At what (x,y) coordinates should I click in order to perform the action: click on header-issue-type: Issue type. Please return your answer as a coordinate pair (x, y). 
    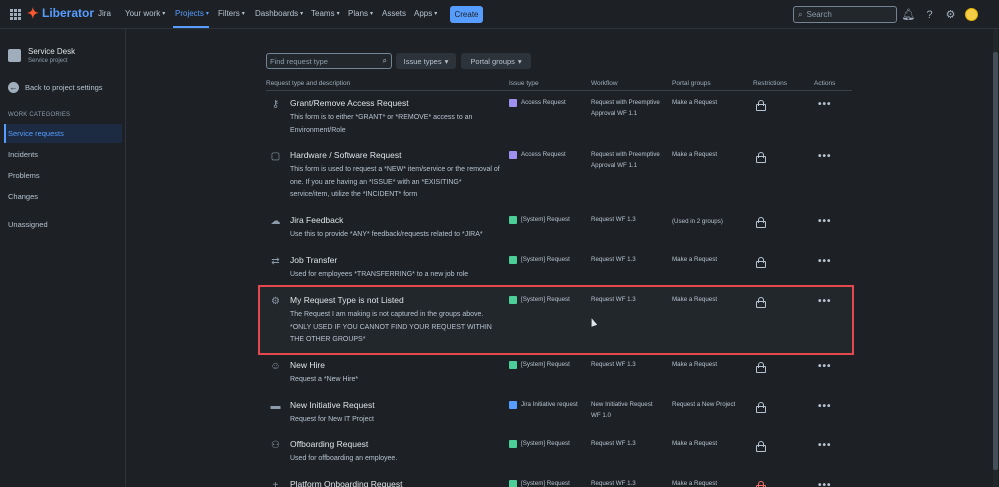
    Looking at the image, I should click on (524, 83).